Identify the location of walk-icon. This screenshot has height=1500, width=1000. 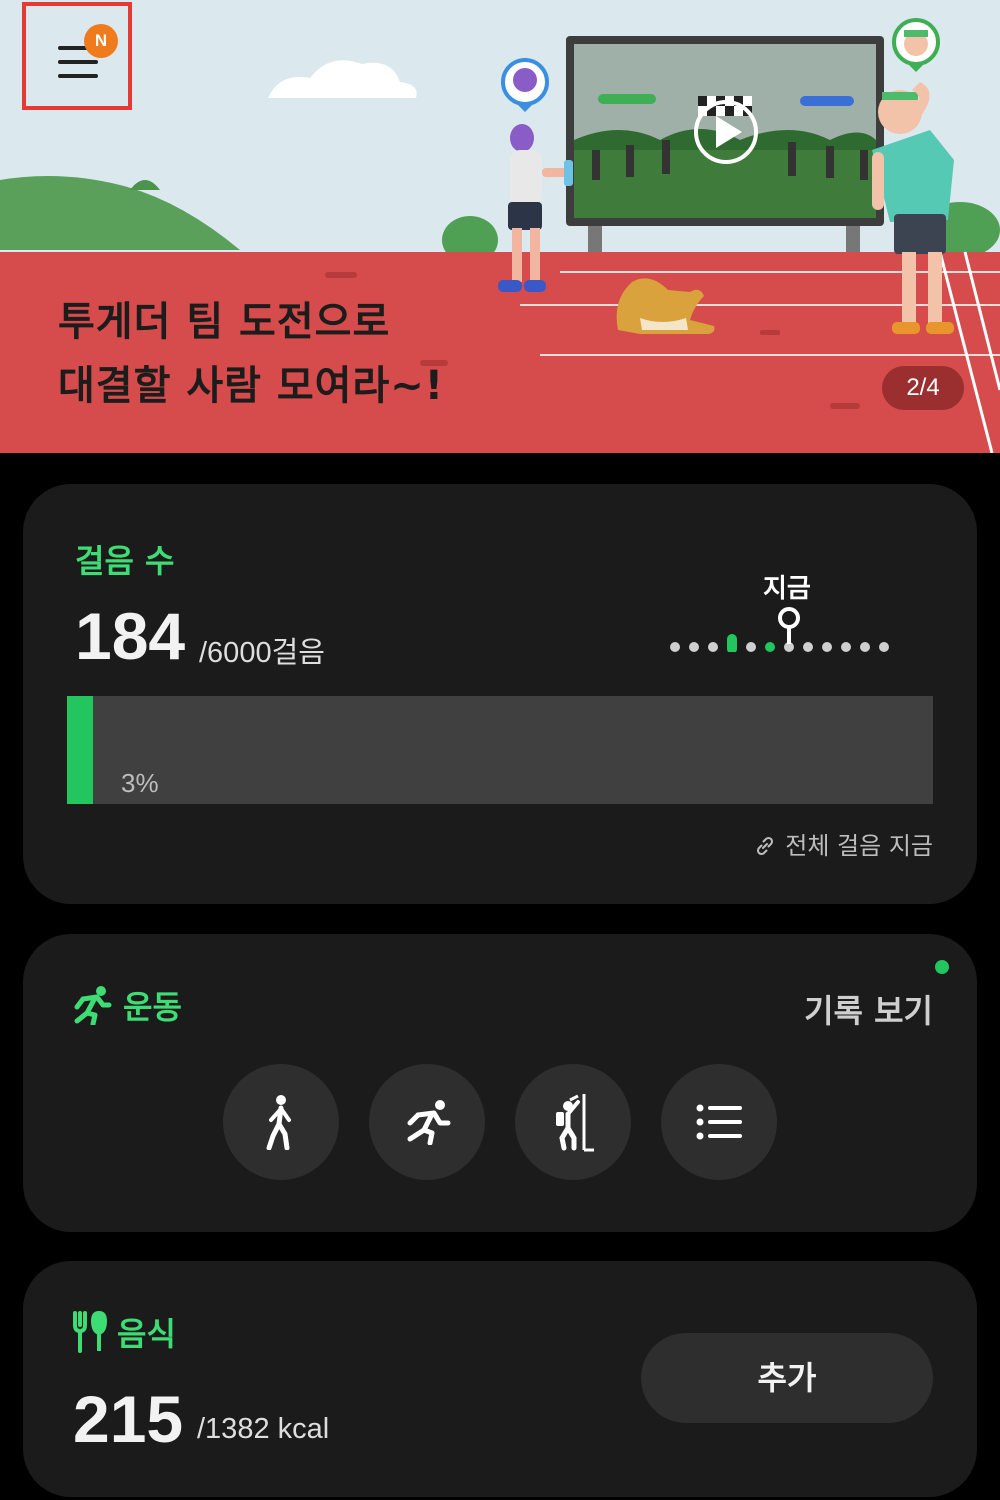
(278, 1122).